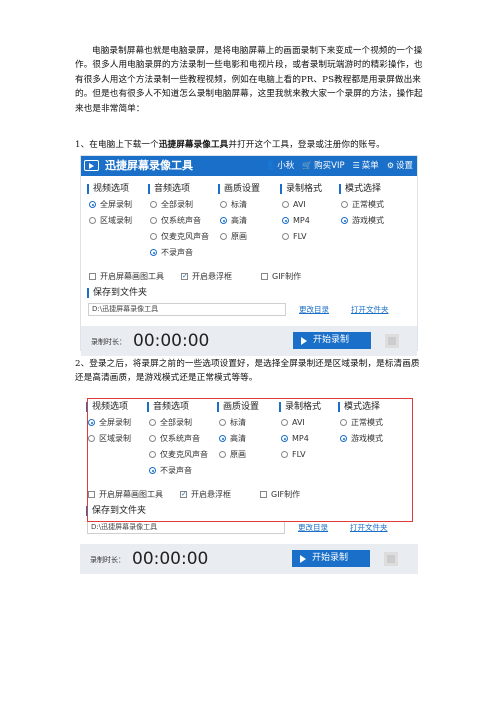 Image resolution: width=496 pixels, height=702 pixels. Describe the element at coordinates (404, 166) in the screenshot. I see `settings-label: 设置` at that location.